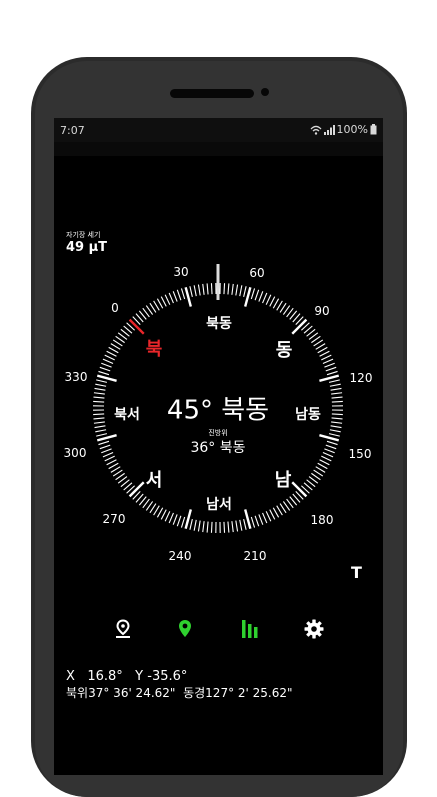 The height and width of the screenshot is (797, 437). I want to click on latitude-value: 37° 36' 24.62", so click(131, 693).